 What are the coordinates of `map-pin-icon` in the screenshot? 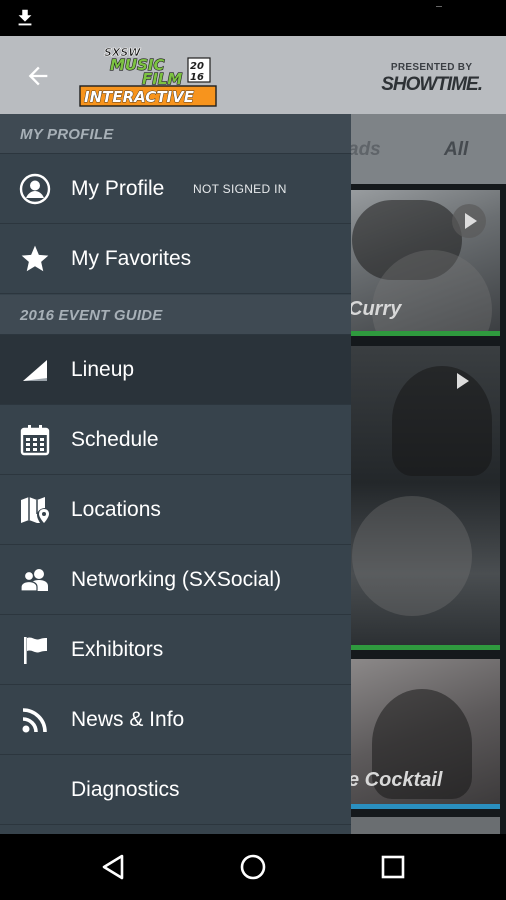 It's located at (35, 510).